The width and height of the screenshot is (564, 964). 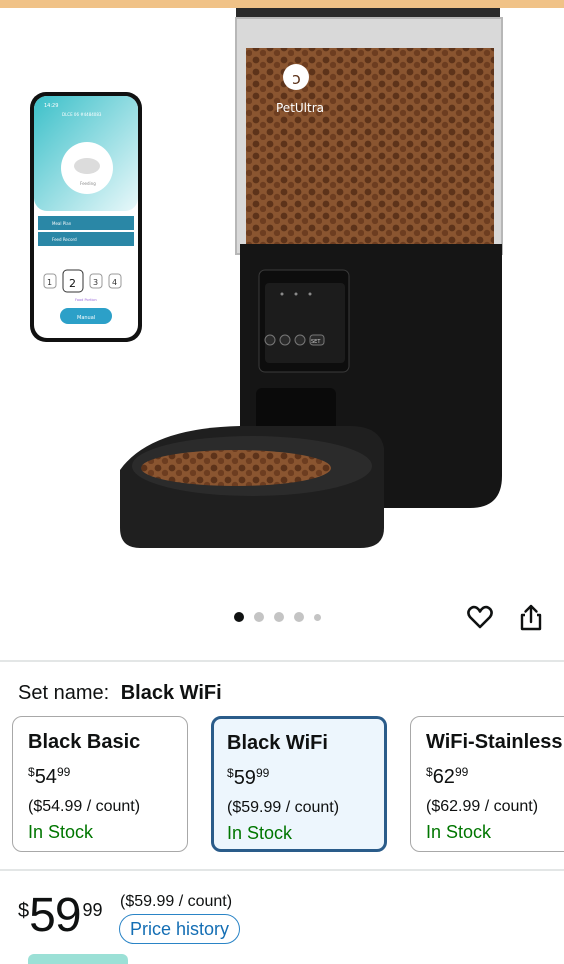 I want to click on svg-text: PetUltra, so click(x=300, y=108).